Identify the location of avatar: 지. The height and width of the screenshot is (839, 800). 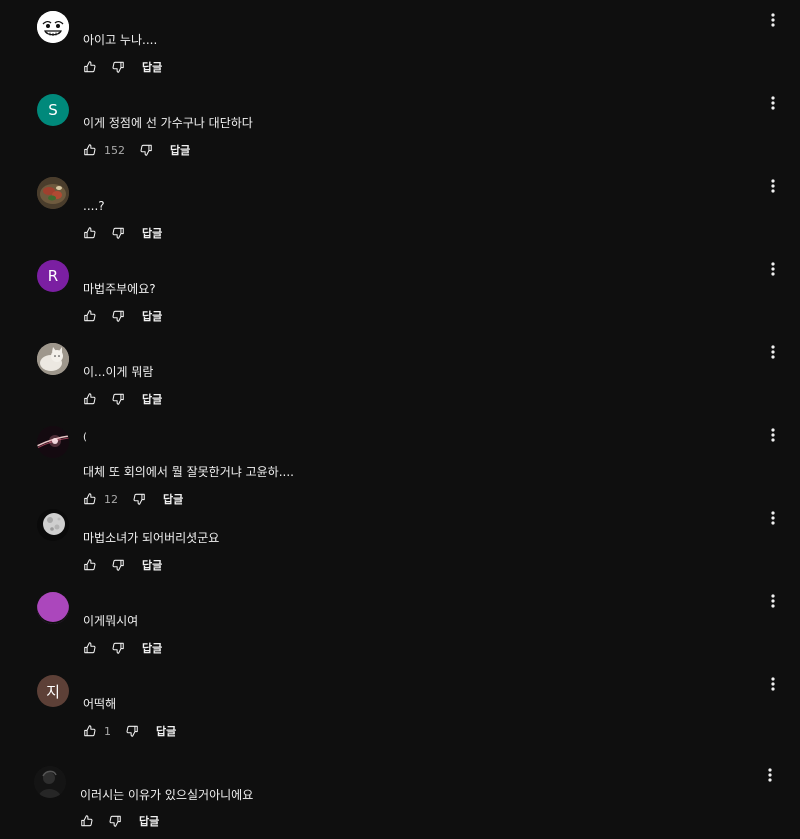
(53, 691).